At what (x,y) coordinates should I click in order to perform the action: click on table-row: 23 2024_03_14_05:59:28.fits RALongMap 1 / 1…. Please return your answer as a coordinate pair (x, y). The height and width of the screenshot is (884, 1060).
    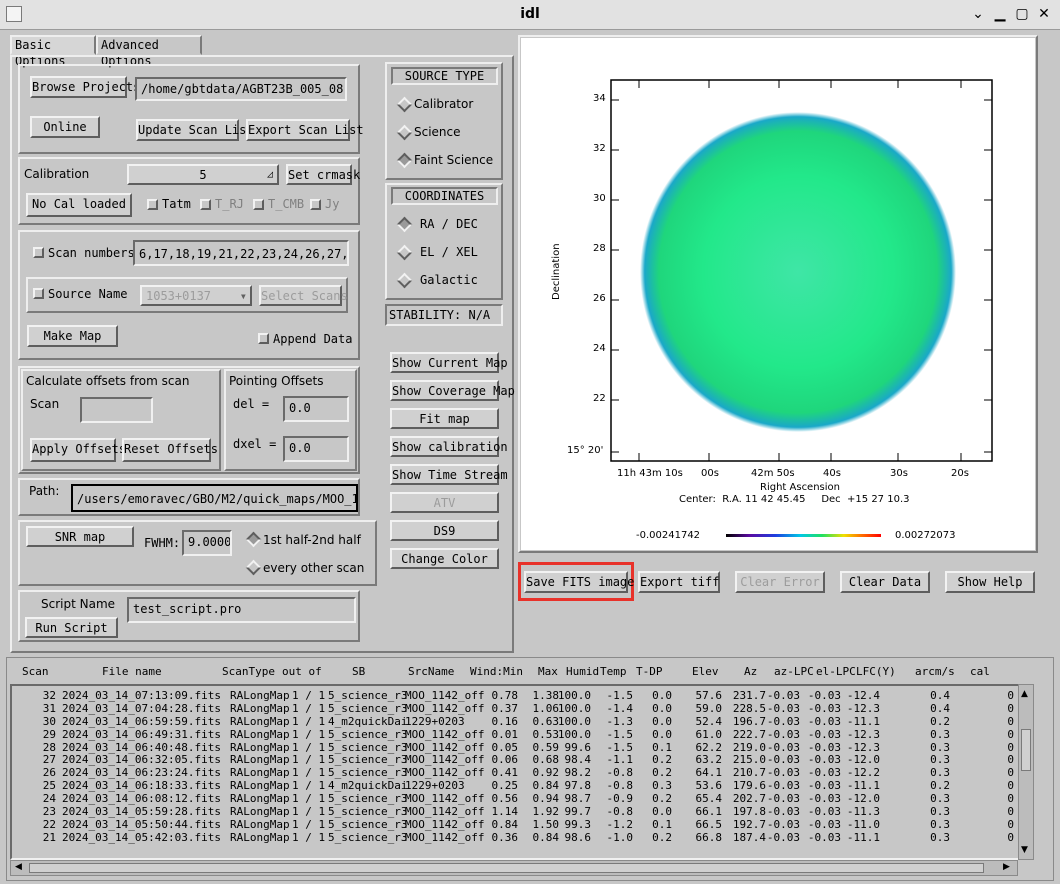
    Looking at the image, I should click on (515, 812).